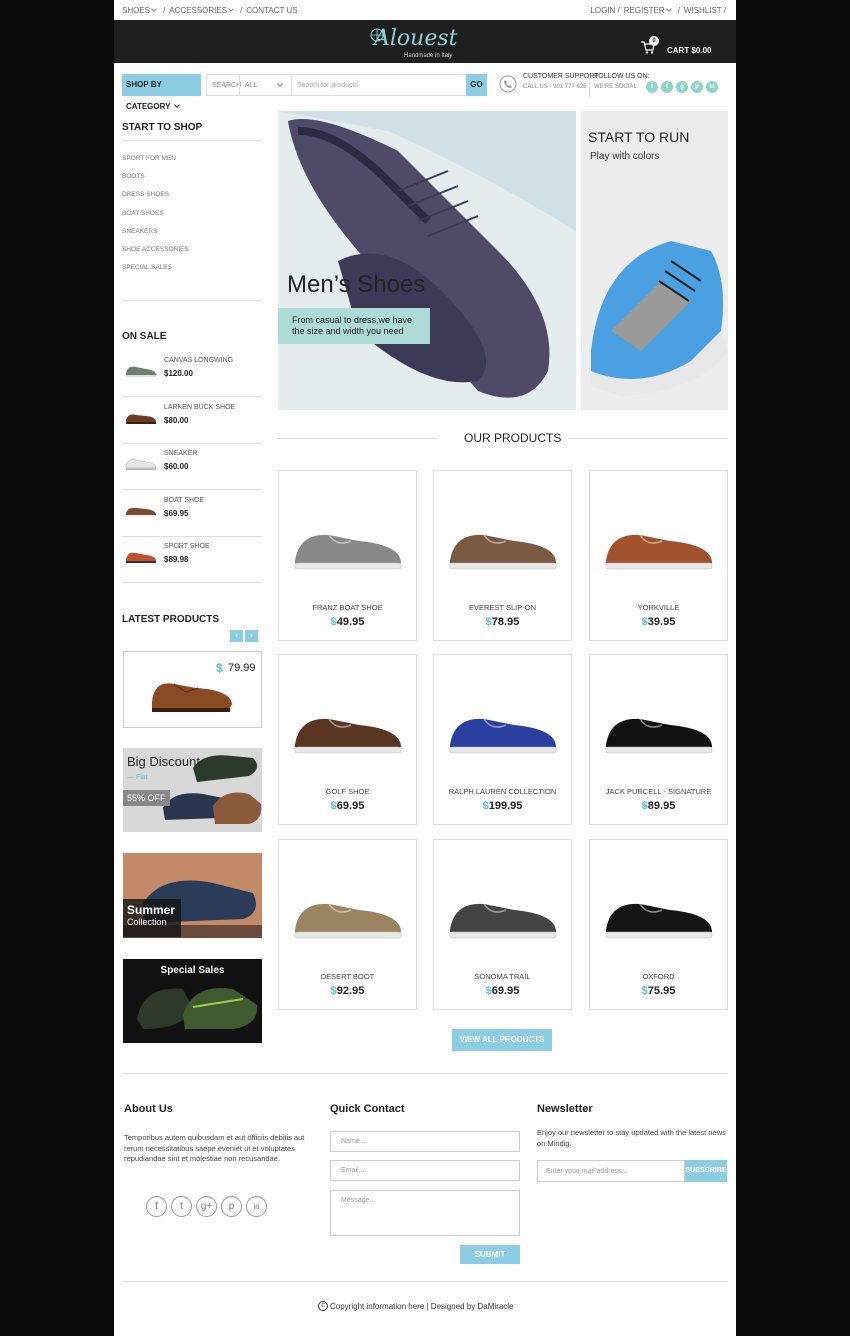 This screenshot has height=1336, width=850. I want to click on on-sale-item: CANVAS LONGWING $120.00, so click(192, 374).